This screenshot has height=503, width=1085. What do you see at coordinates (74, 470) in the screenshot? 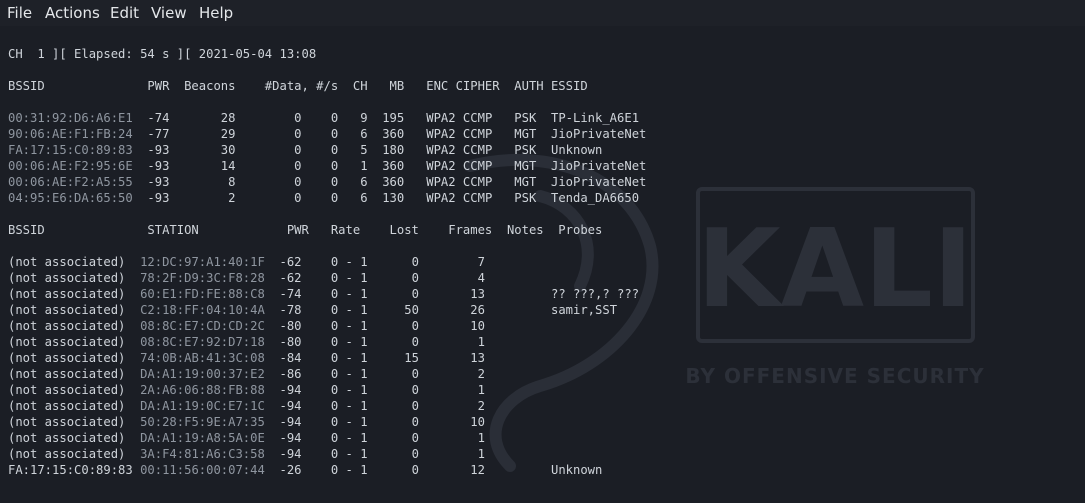
I see `station-bssid: FA:17:15:C0:89:83` at bounding box center [74, 470].